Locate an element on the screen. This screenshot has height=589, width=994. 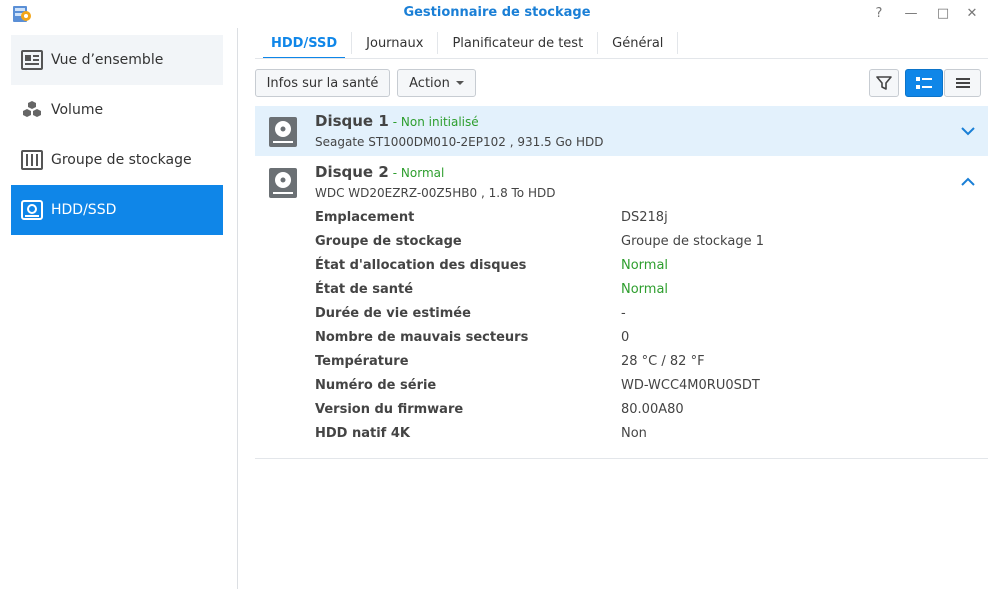
property-value: 0 is located at coordinates (625, 337).